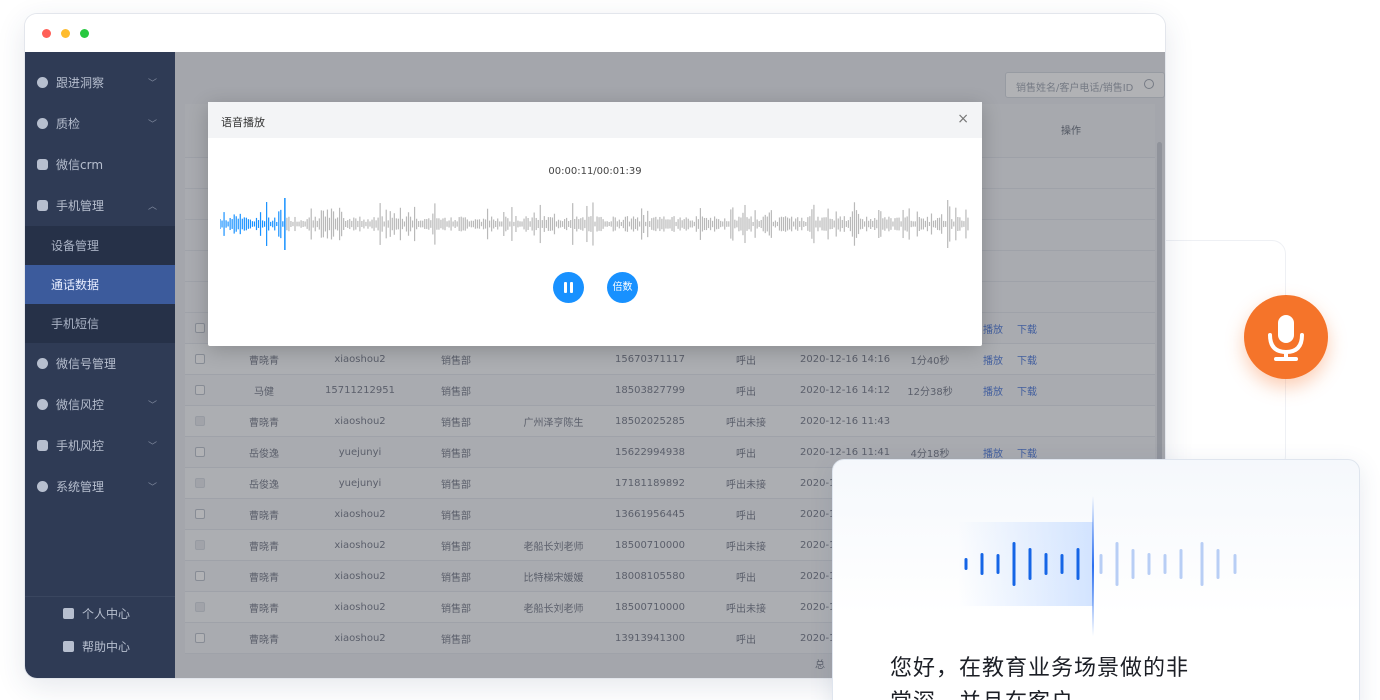 The width and height of the screenshot is (1380, 700). I want to click on personal-center-link: 个人中心, so click(100, 613).